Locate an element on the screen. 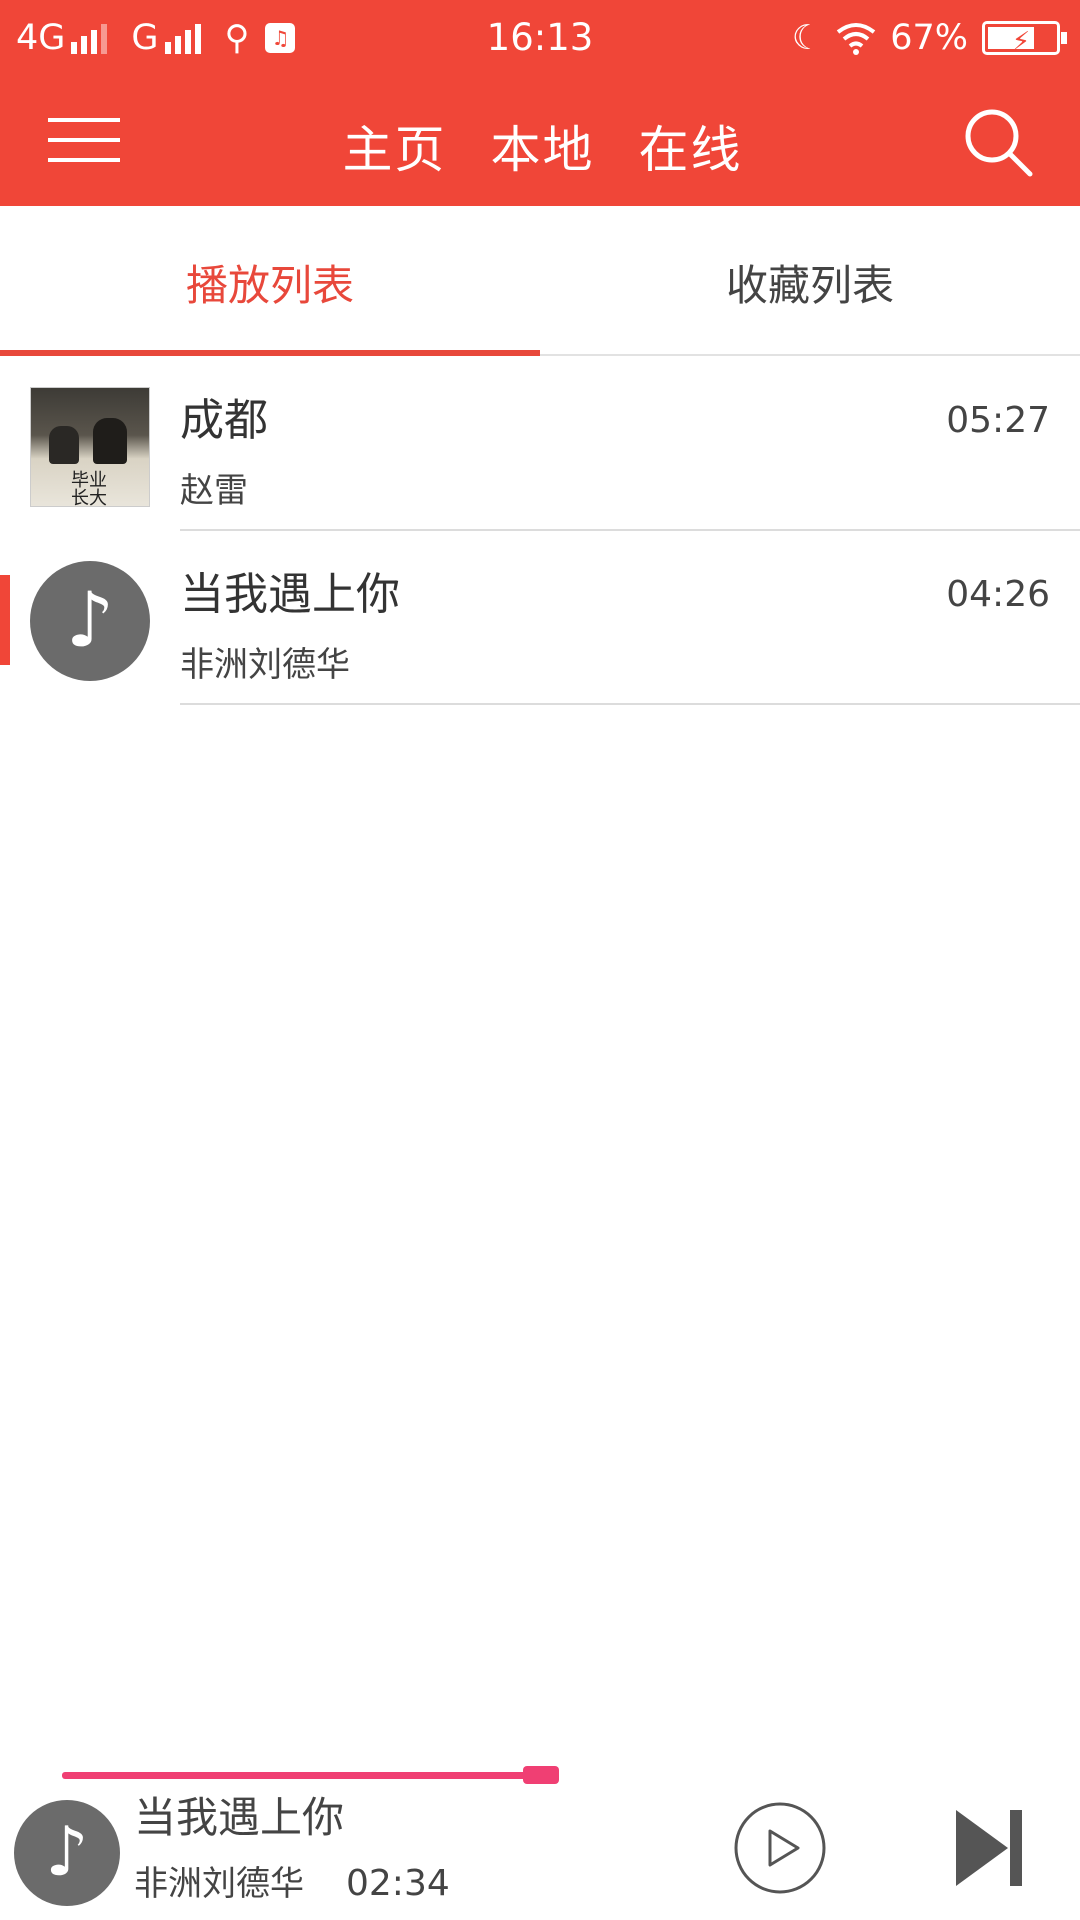 This screenshot has height=1920, width=1080. progress-bar is located at coordinates (310, 1775).